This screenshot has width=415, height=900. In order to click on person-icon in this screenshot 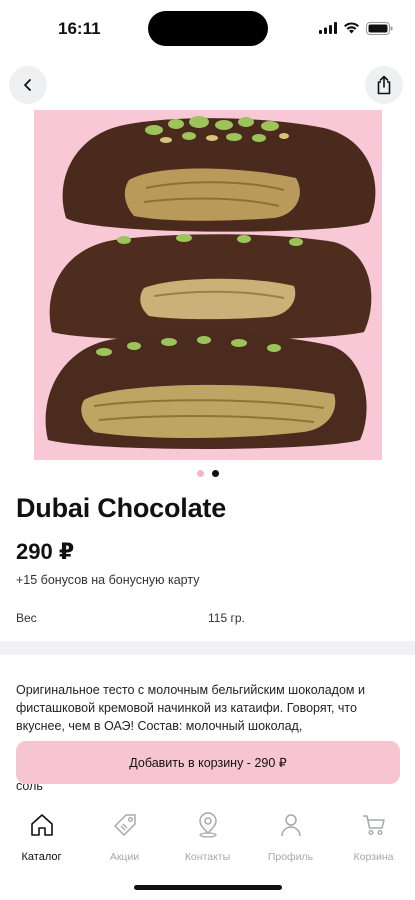, I will do `click(291, 825)`.